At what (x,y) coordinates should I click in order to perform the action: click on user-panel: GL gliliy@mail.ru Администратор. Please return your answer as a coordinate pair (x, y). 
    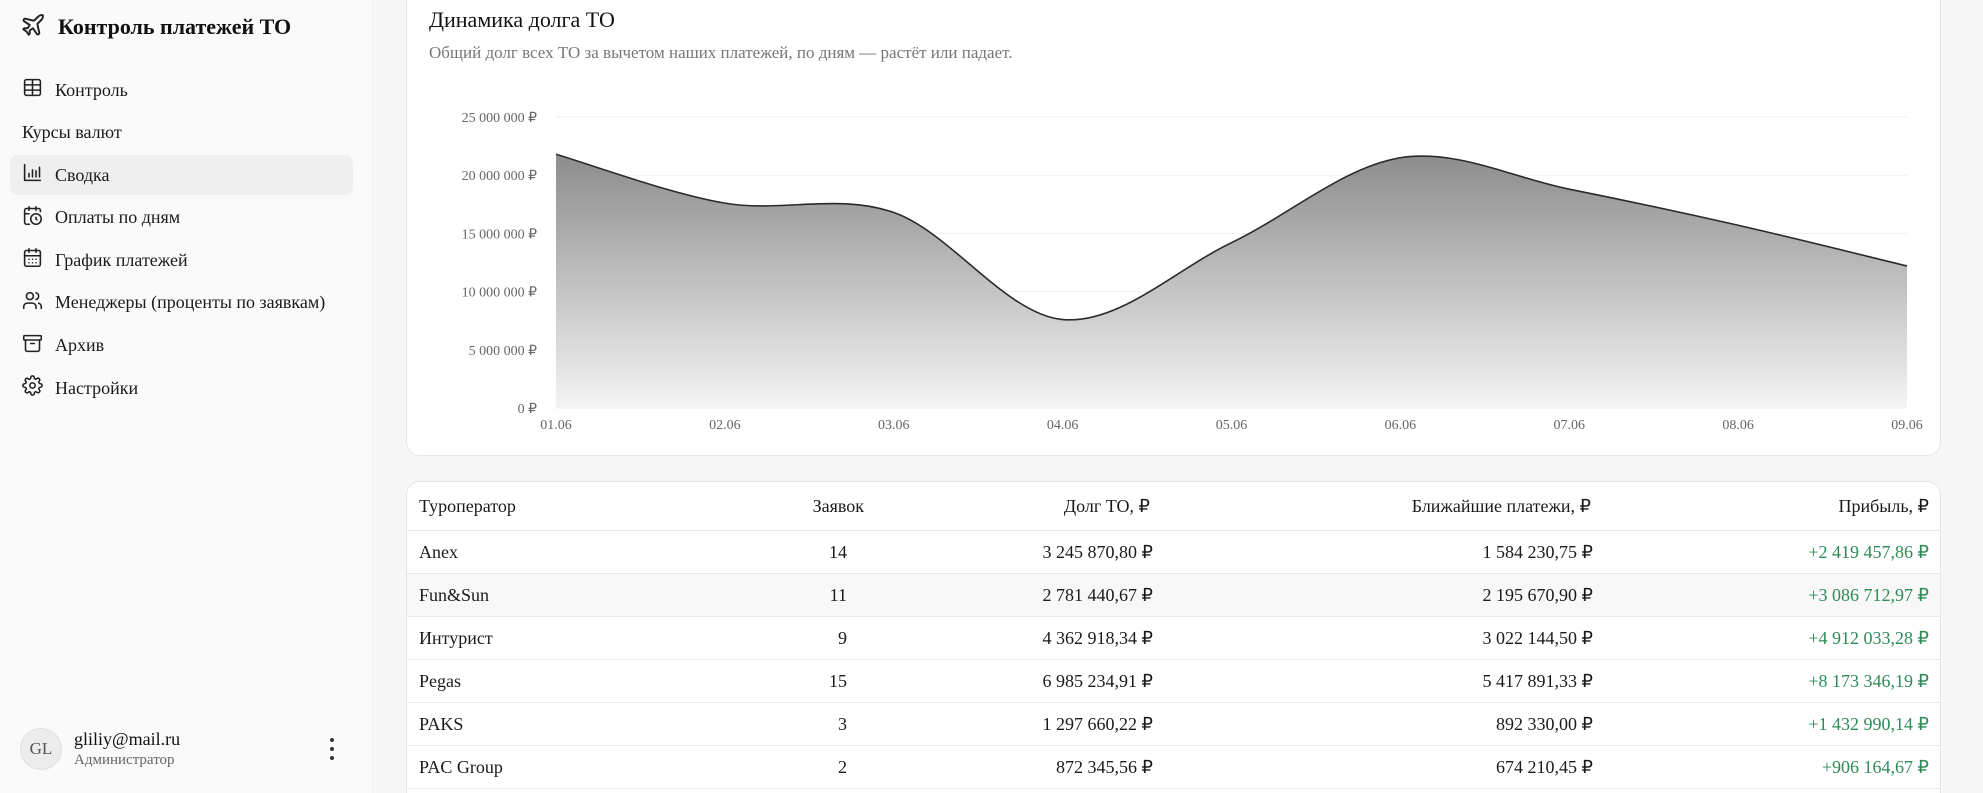
    Looking at the image, I should click on (185, 749).